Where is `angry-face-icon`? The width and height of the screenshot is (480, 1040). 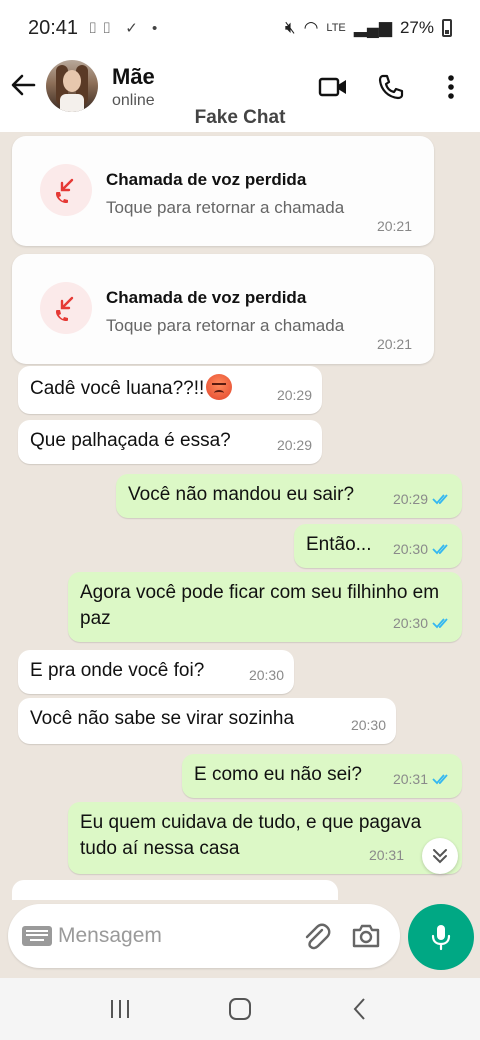
angry-face-icon is located at coordinates (219, 387).